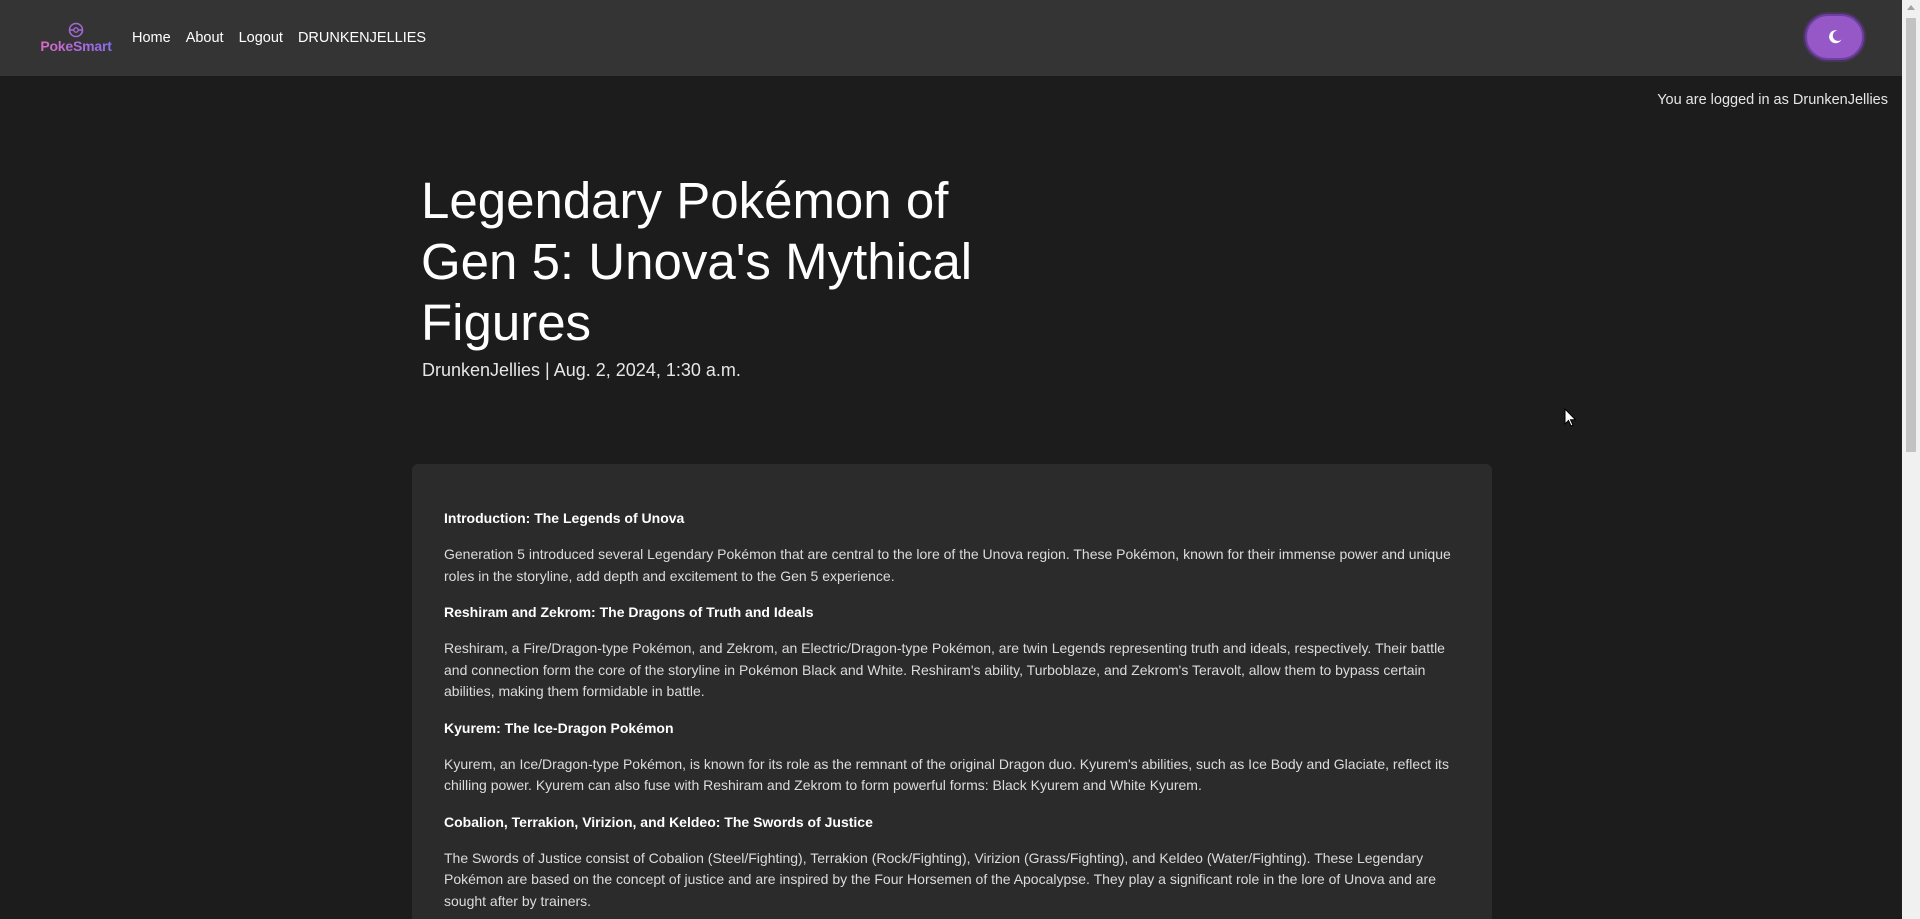 The height and width of the screenshot is (919, 1920). I want to click on moon-icon, so click(1834, 37).